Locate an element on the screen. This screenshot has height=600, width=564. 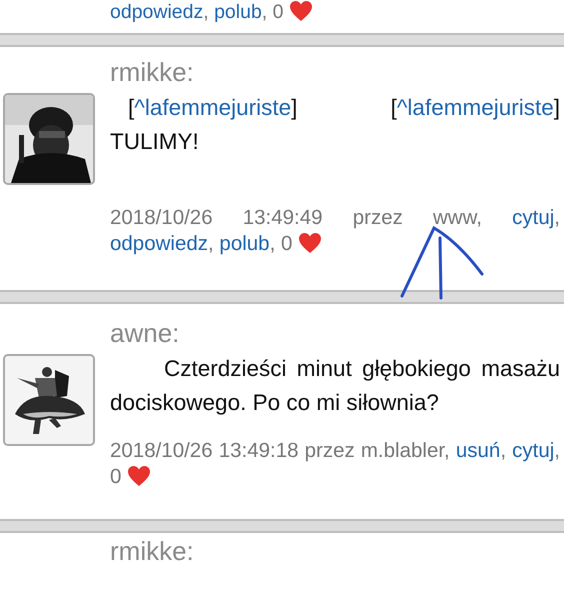
author-name: awne: is located at coordinates (335, 333).